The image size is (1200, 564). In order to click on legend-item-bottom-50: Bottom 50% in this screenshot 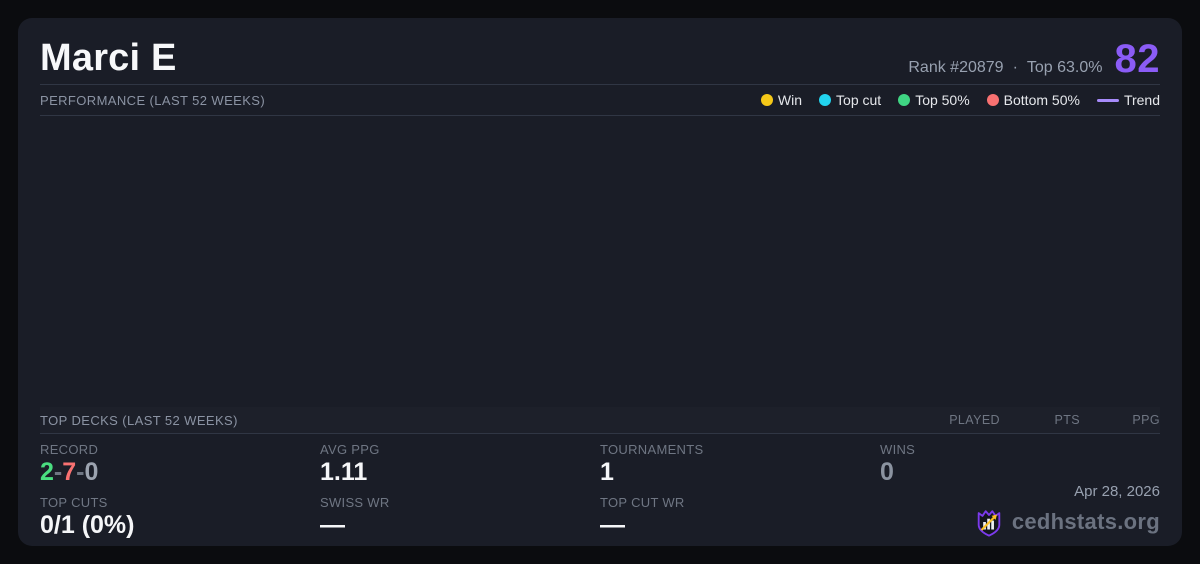, I will do `click(1033, 100)`.